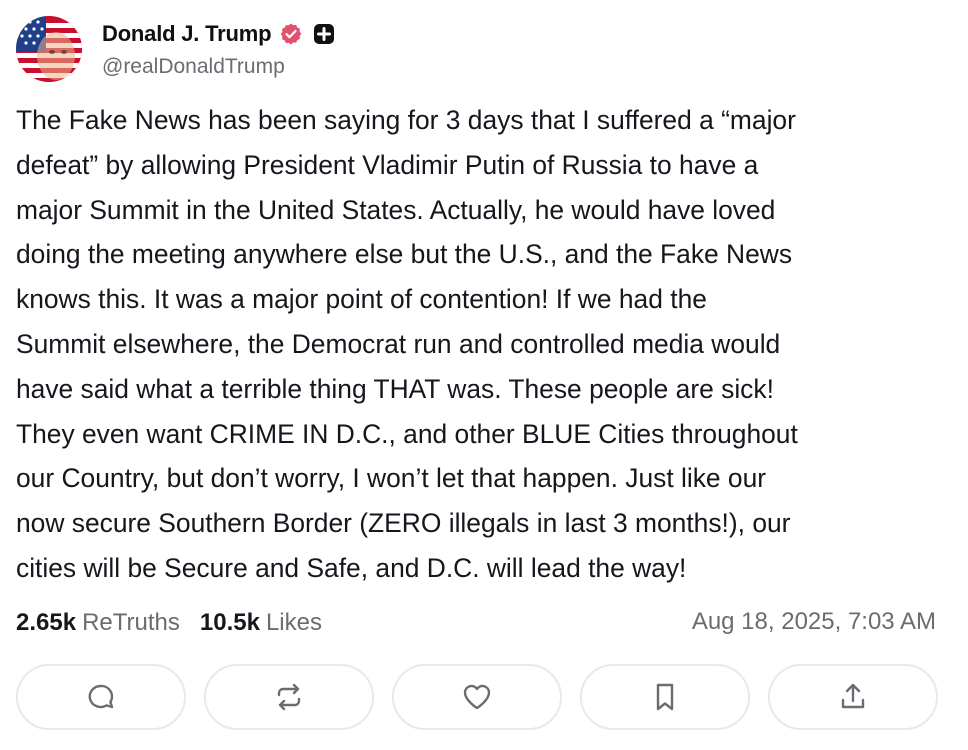  I want to click on likes-count: 10.5k, so click(229, 622).